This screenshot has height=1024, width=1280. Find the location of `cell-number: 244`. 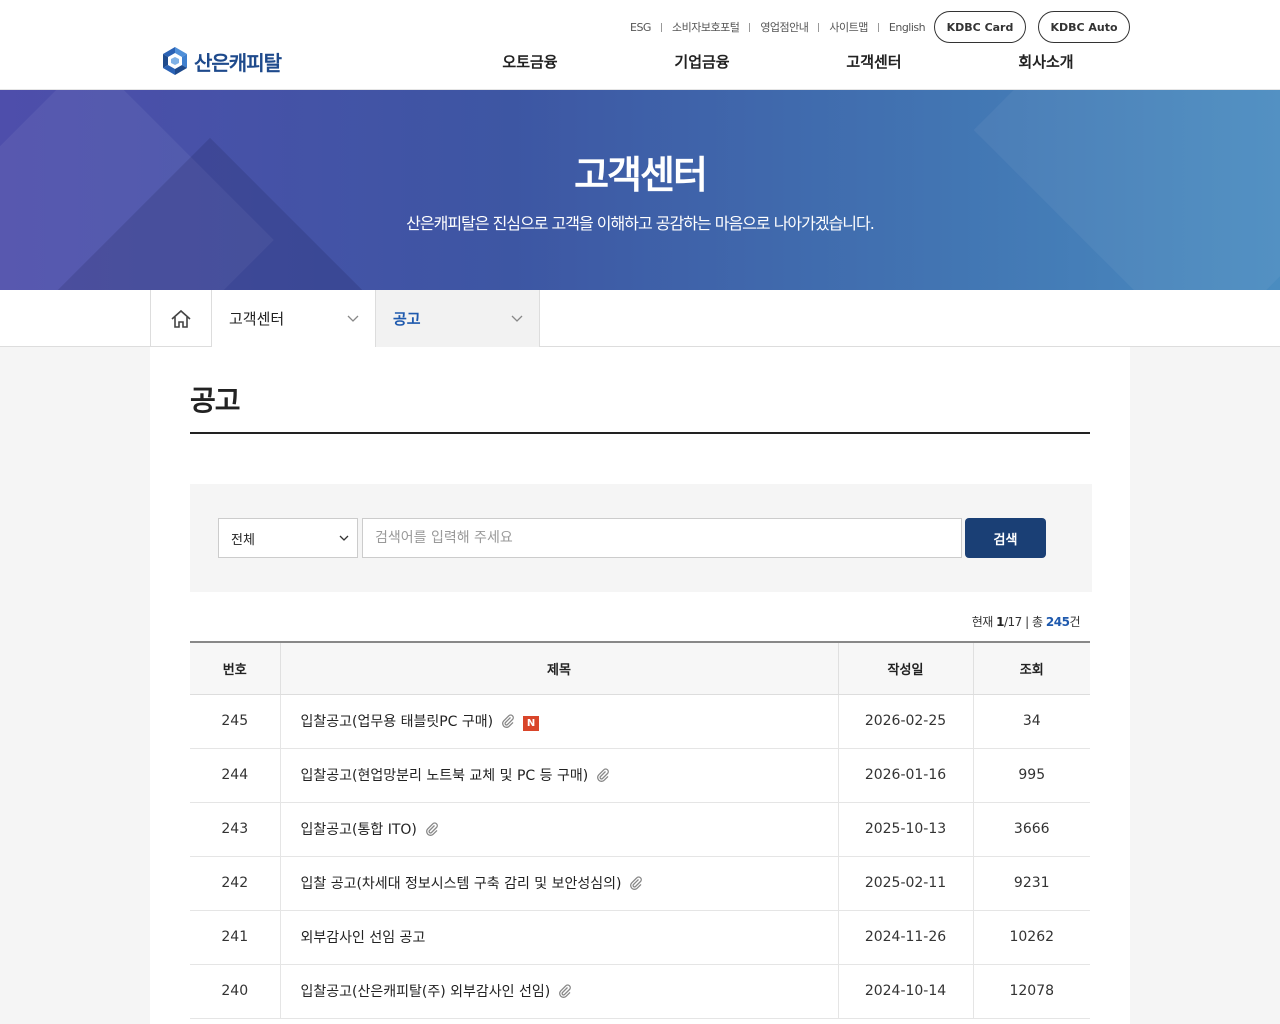

cell-number: 244 is located at coordinates (235, 775).